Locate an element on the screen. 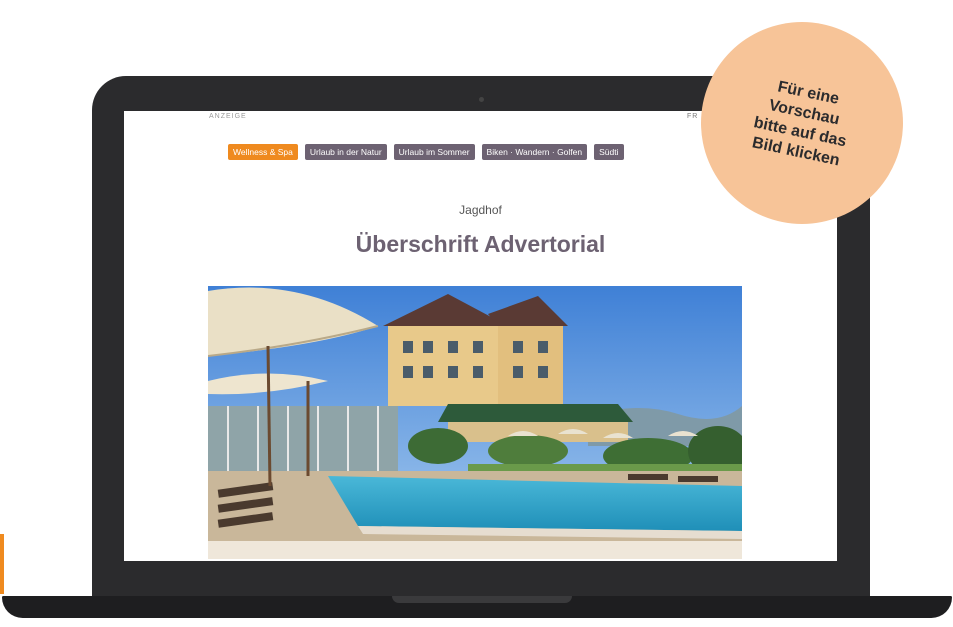 This screenshot has height=627, width=953. top-right-label: FR is located at coordinates (693, 116).